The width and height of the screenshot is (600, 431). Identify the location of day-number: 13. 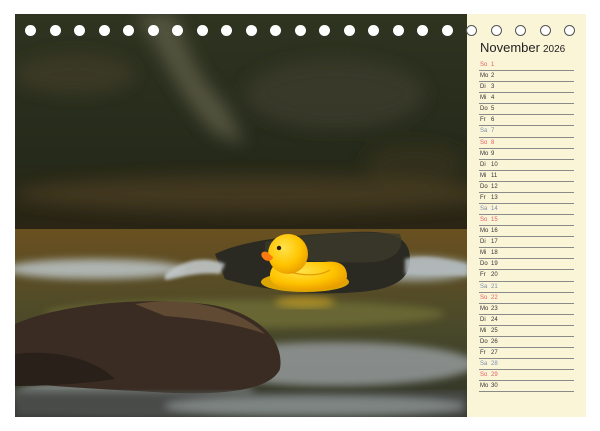
(494, 197).